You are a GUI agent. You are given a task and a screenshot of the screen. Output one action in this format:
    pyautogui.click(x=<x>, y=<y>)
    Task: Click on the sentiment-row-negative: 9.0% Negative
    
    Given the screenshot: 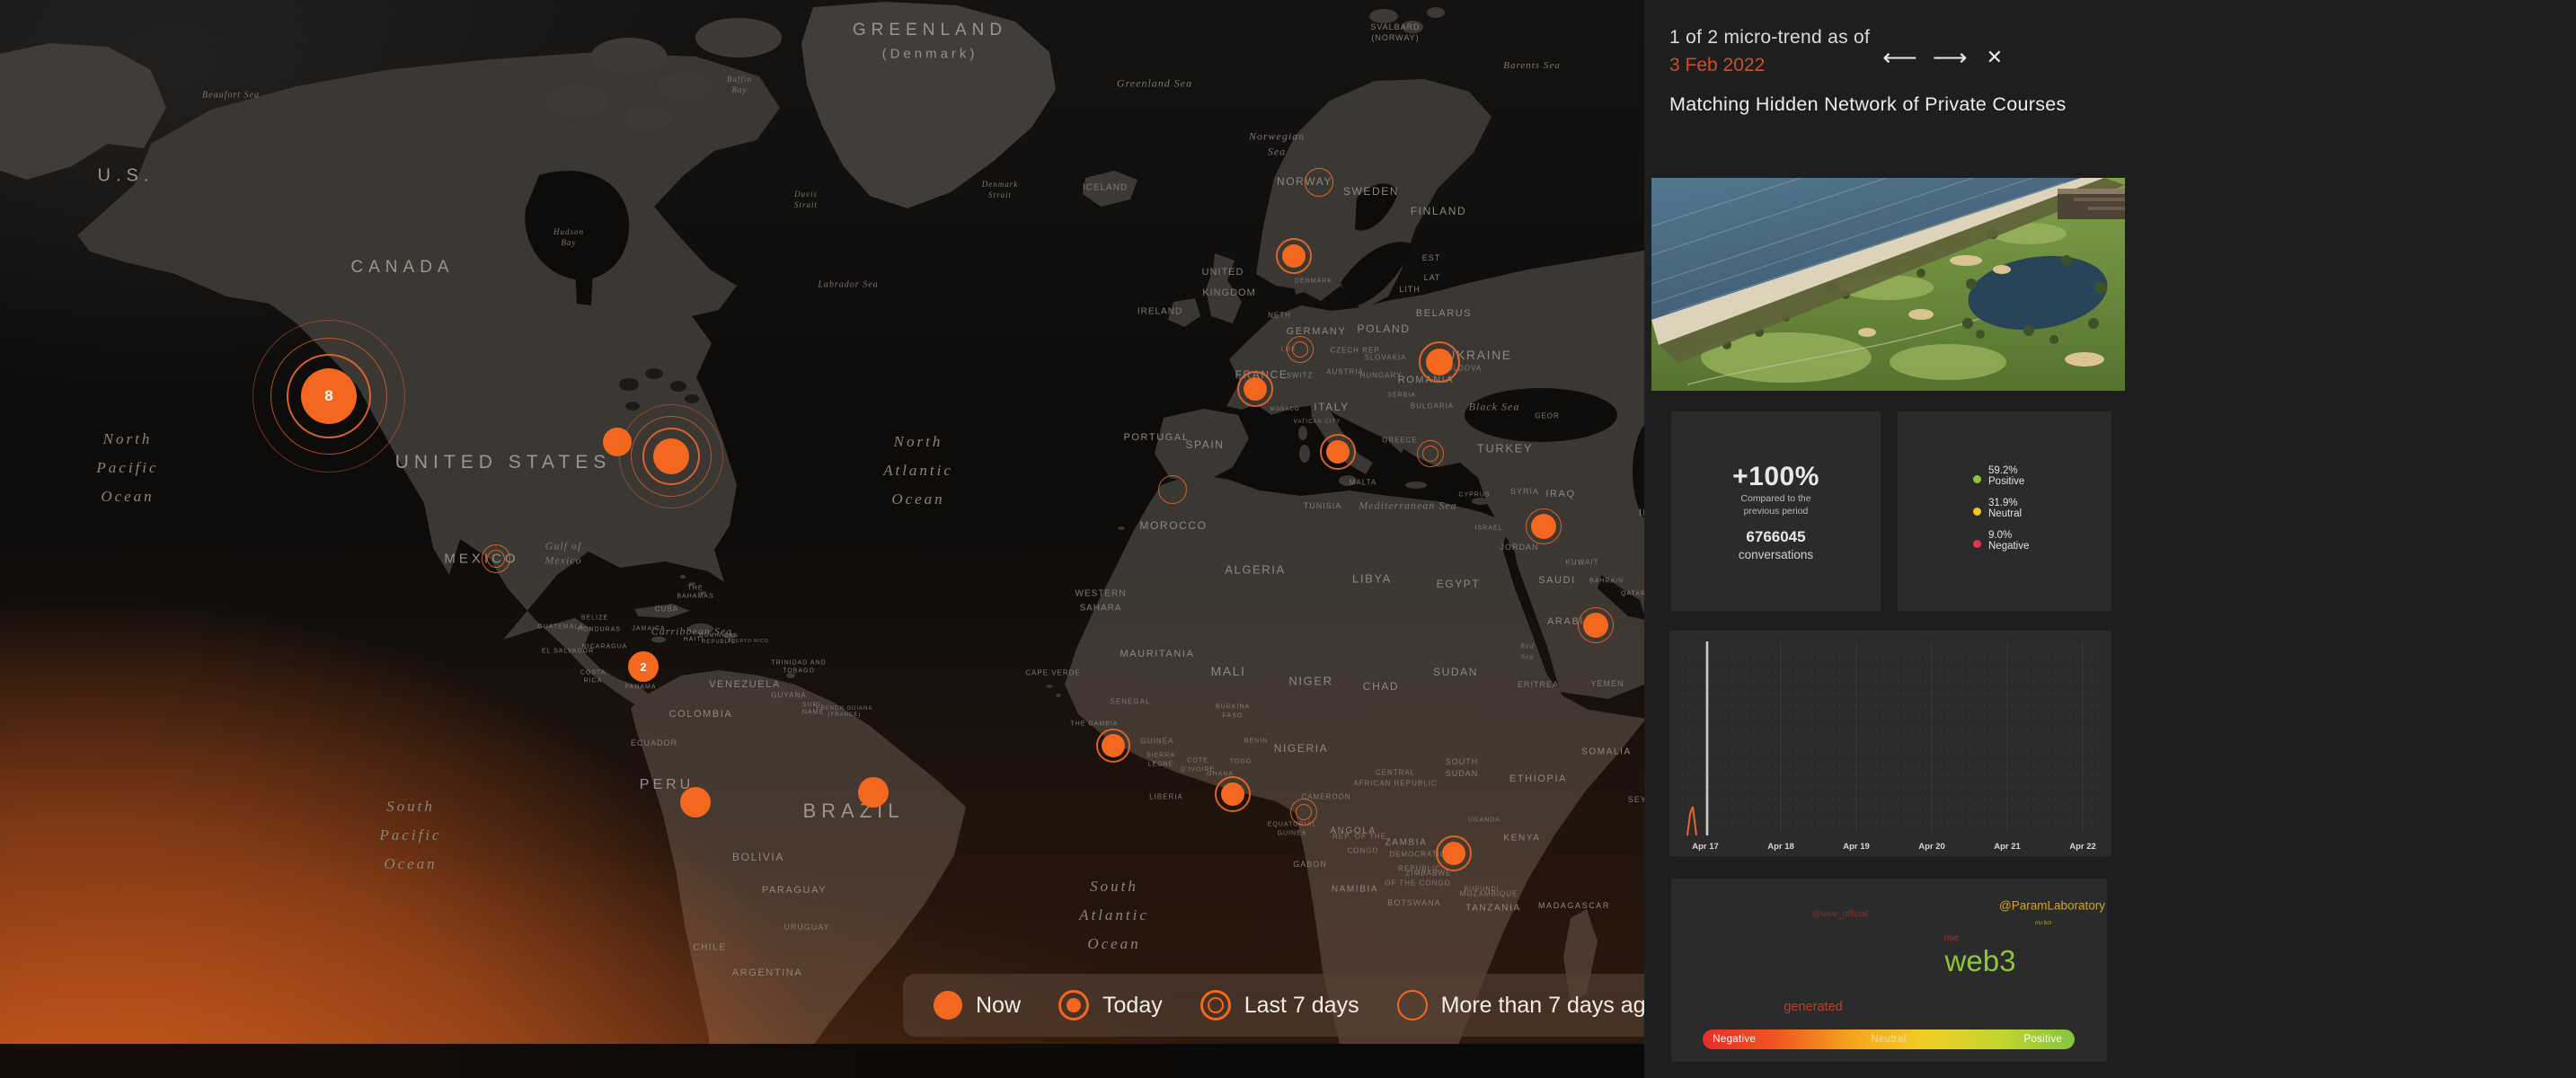 What is the action you would take?
    pyautogui.click(x=2001, y=541)
    